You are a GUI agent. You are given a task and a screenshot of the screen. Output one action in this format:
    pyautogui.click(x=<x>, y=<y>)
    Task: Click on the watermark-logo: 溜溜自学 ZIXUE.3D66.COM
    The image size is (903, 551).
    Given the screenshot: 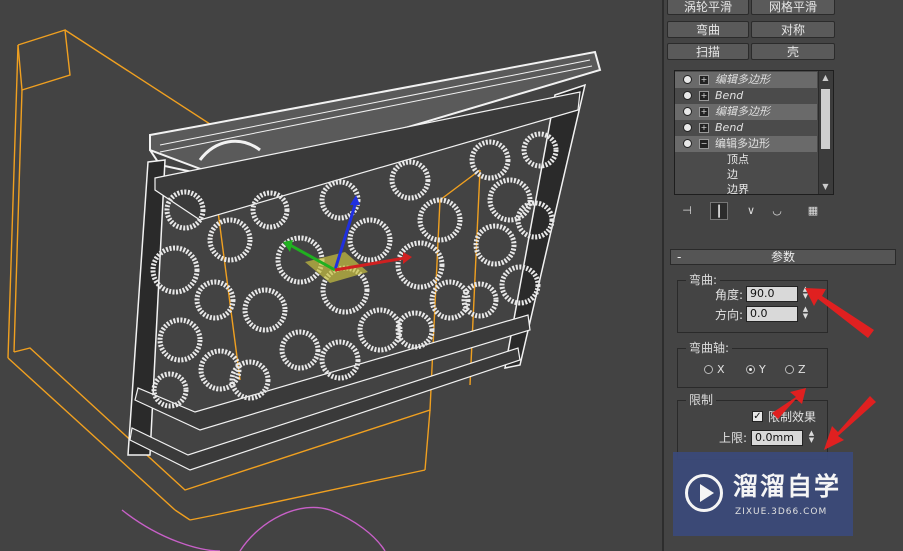 What is the action you would take?
    pyautogui.click(x=763, y=494)
    